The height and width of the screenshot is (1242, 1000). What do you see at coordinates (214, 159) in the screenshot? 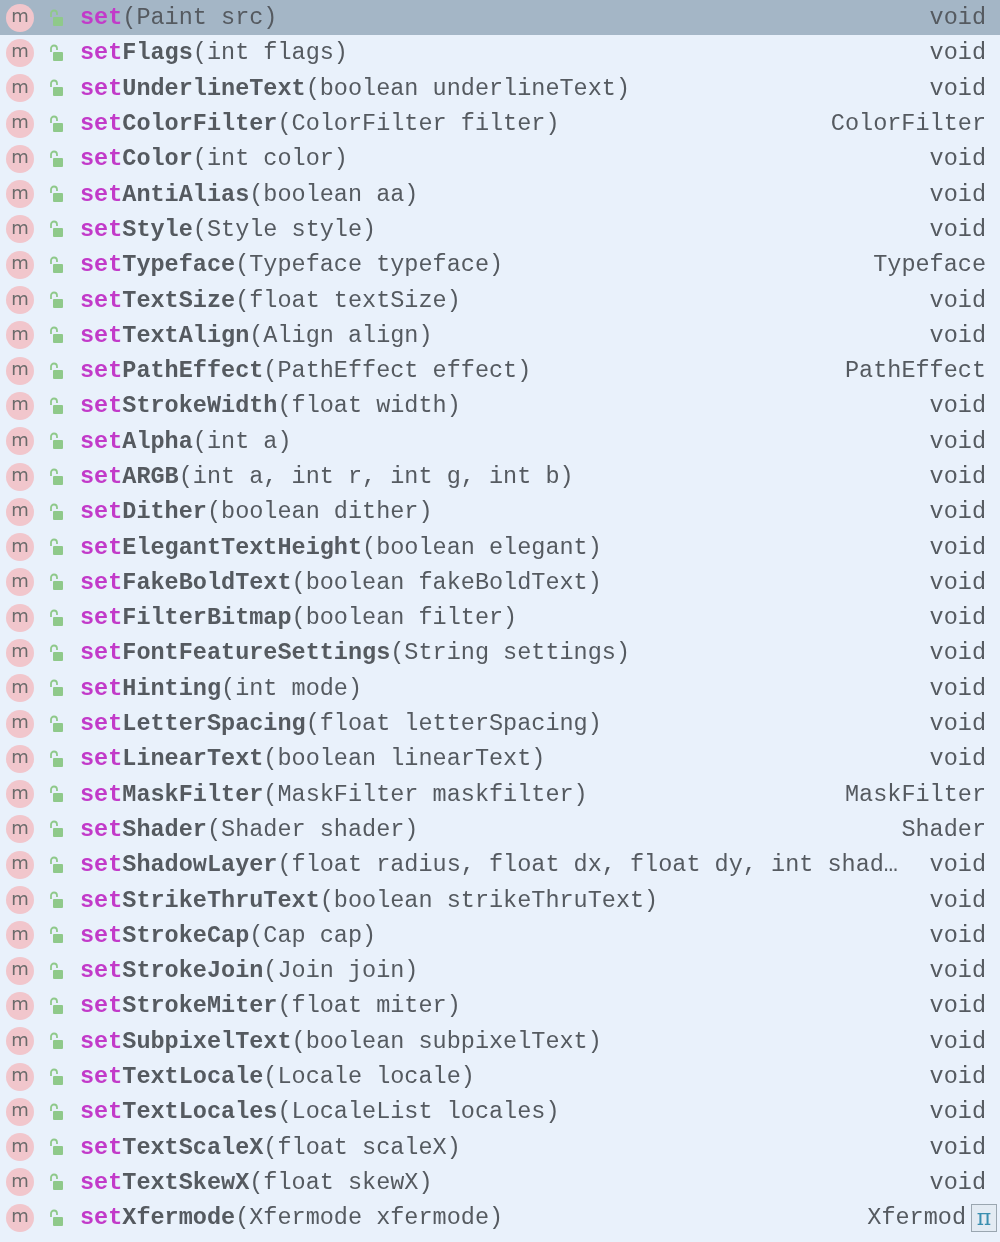
I see `method-signature: setColor(int color)` at bounding box center [214, 159].